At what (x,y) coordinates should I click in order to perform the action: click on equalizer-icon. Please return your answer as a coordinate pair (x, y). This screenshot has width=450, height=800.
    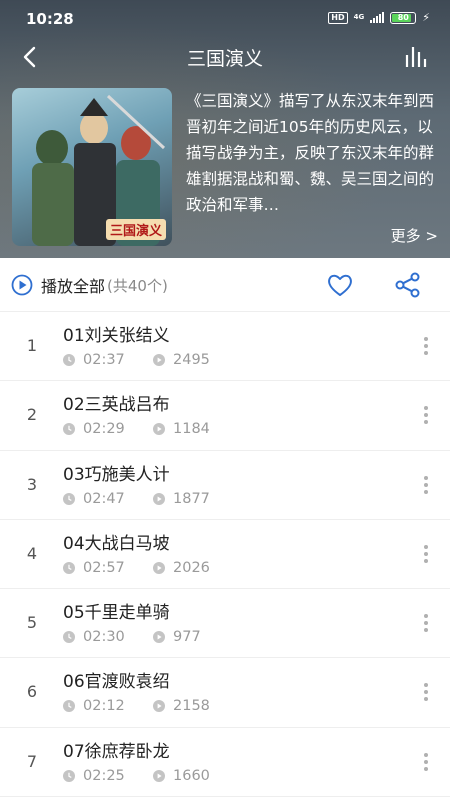
    Looking at the image, I should click on (417, 56).